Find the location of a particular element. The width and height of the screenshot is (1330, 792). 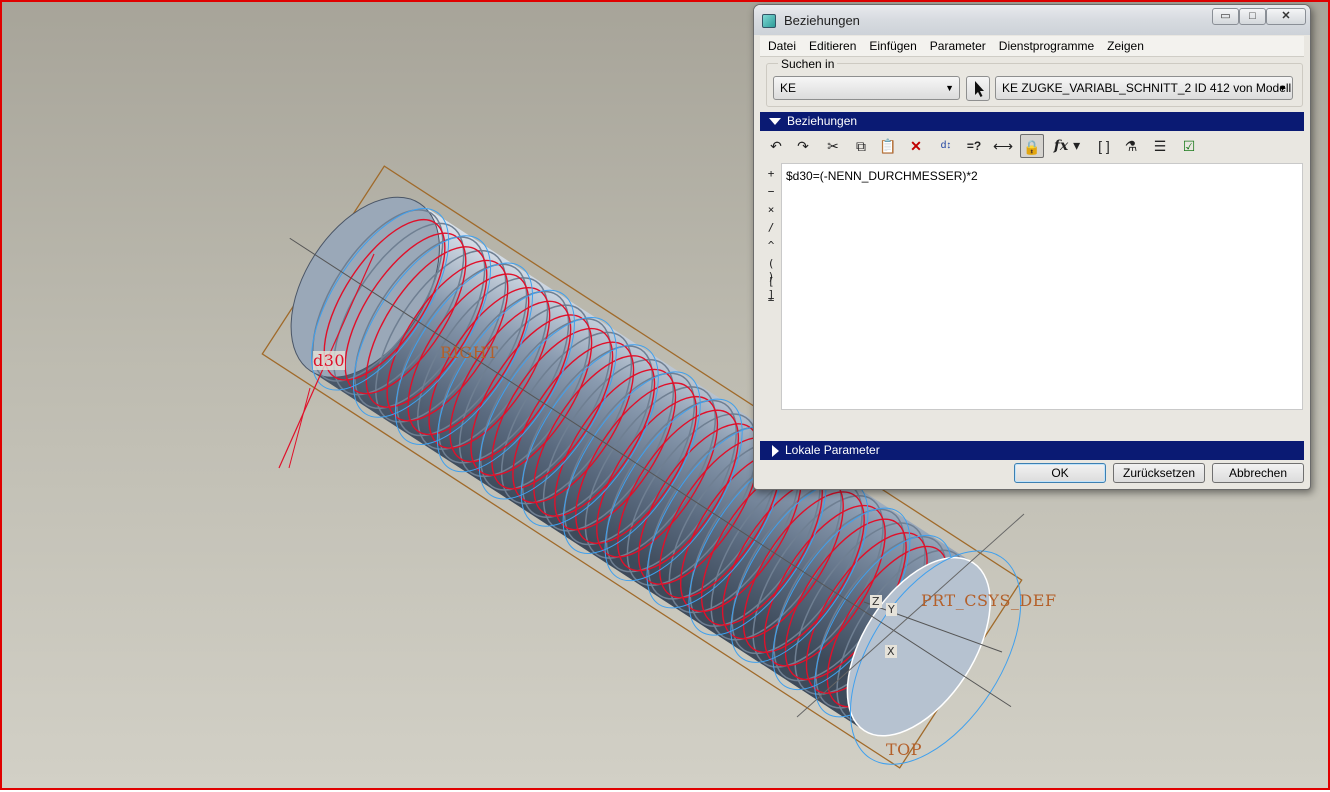

csys-label: PRT_CSYS_DEF is located at coordinates (989, 600).